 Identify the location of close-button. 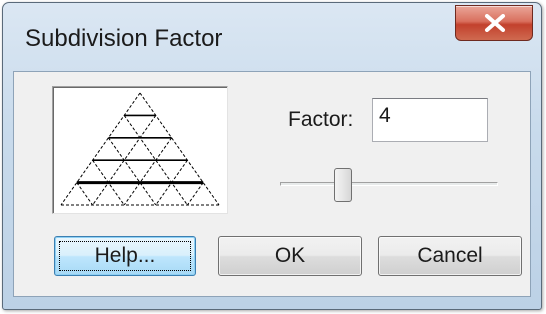
(494, 23).